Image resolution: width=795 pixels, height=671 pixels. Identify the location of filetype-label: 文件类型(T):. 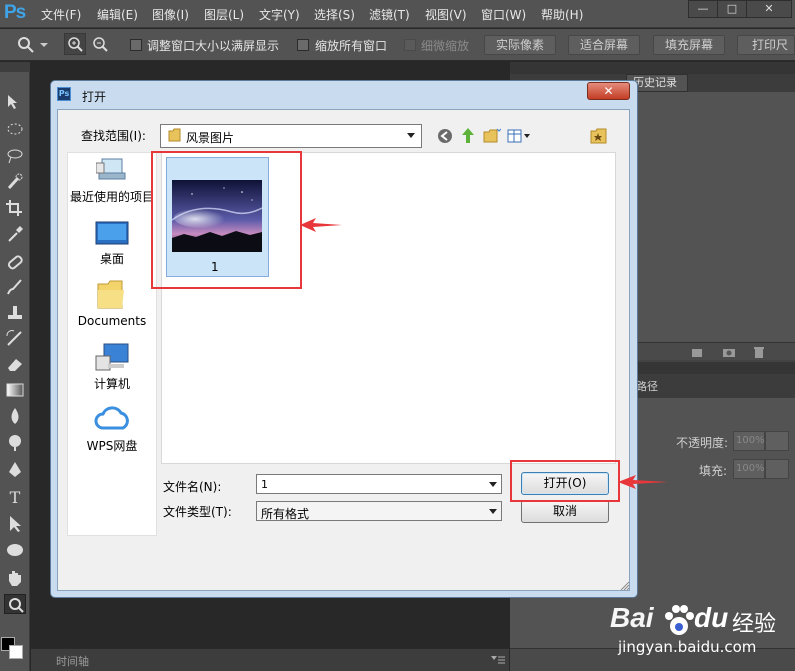
(197, 512).